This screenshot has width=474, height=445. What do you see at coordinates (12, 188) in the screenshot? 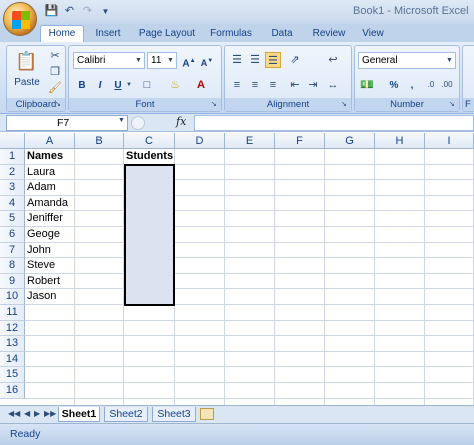
I see `row-header: 3` at bounding box center [12, 188].